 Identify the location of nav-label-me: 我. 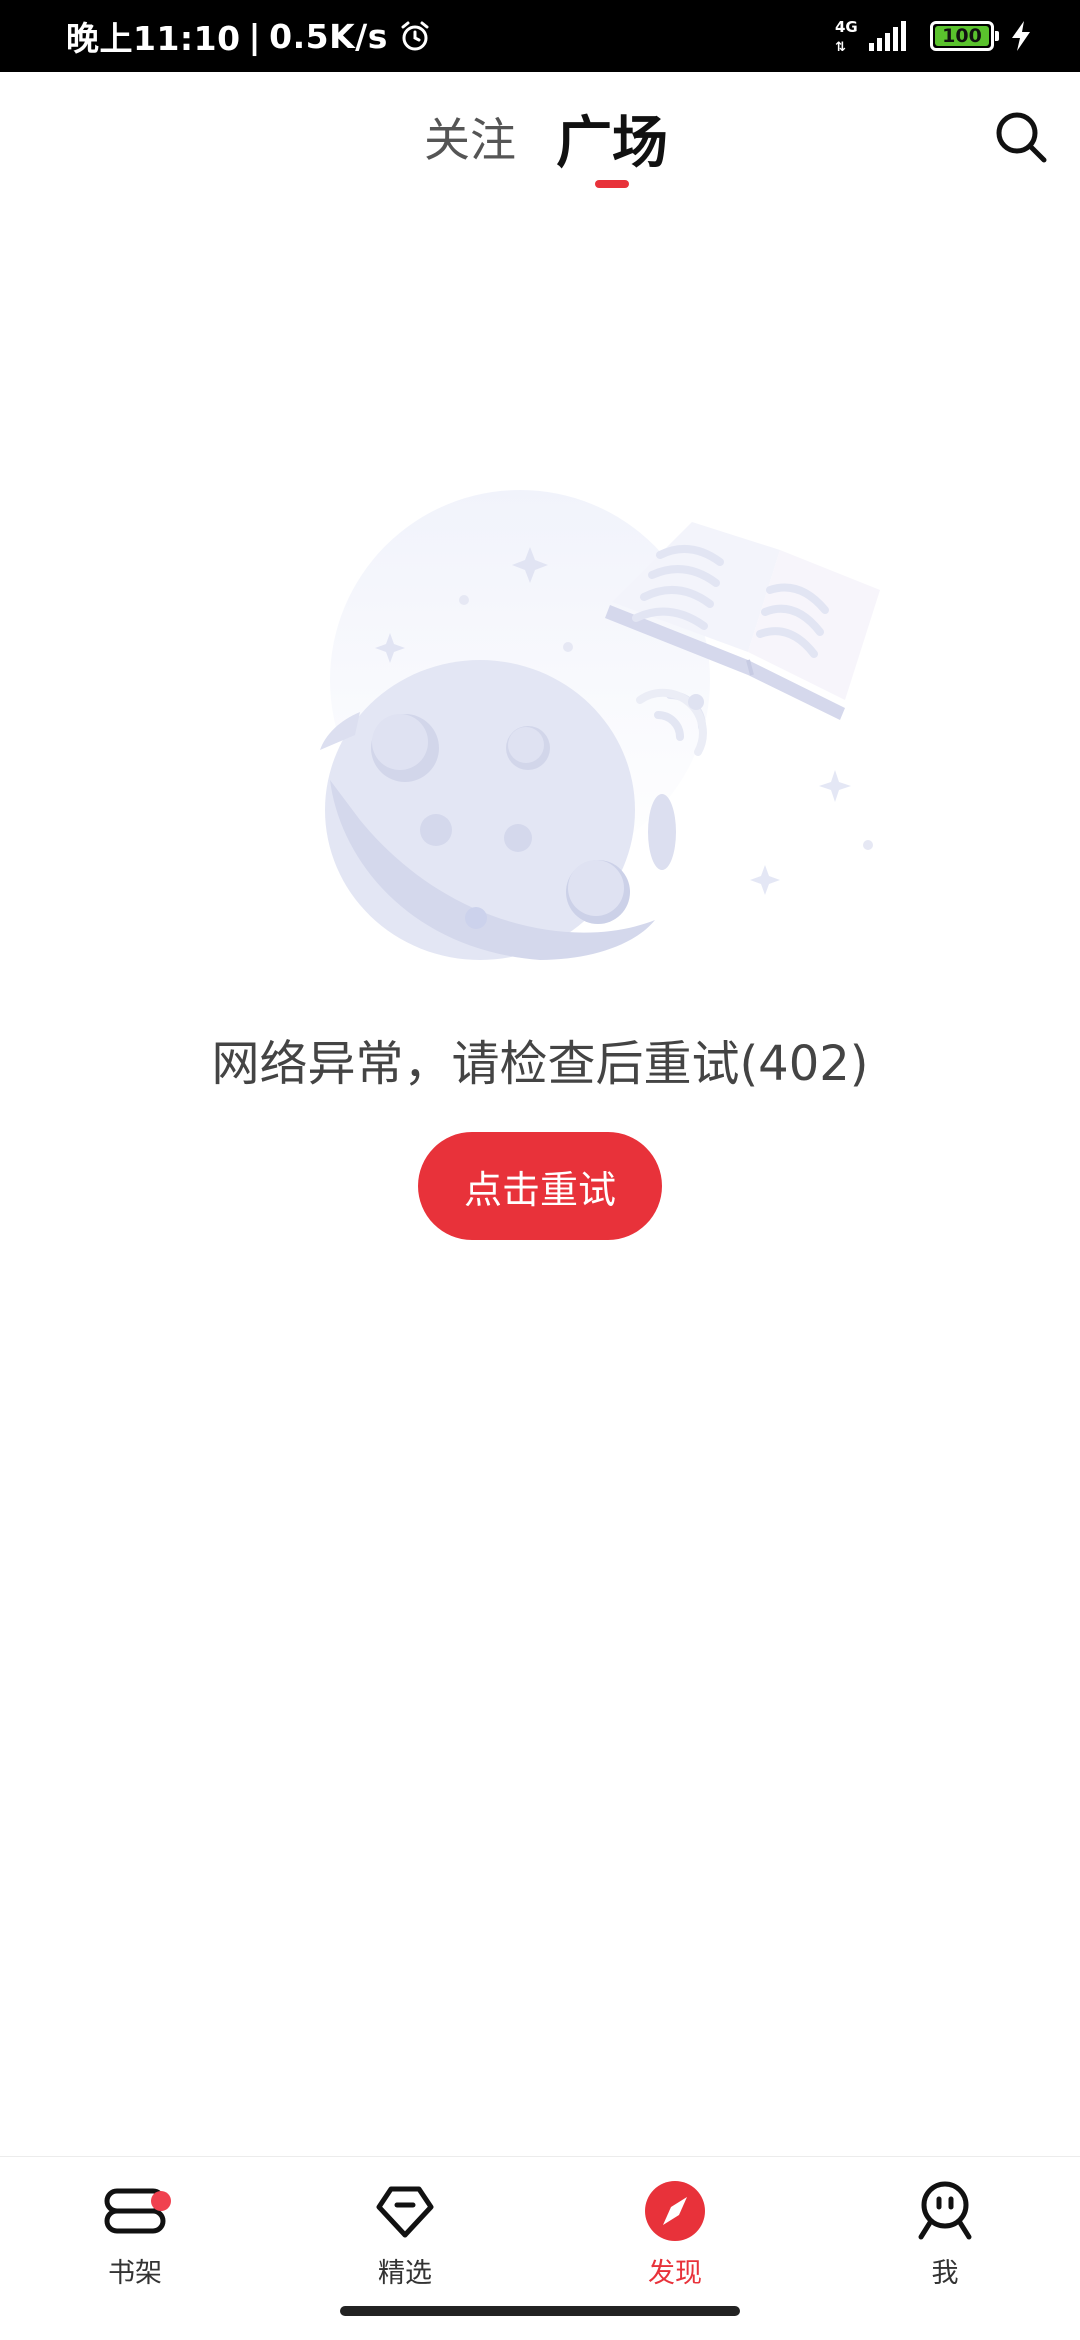
(945, 2273).